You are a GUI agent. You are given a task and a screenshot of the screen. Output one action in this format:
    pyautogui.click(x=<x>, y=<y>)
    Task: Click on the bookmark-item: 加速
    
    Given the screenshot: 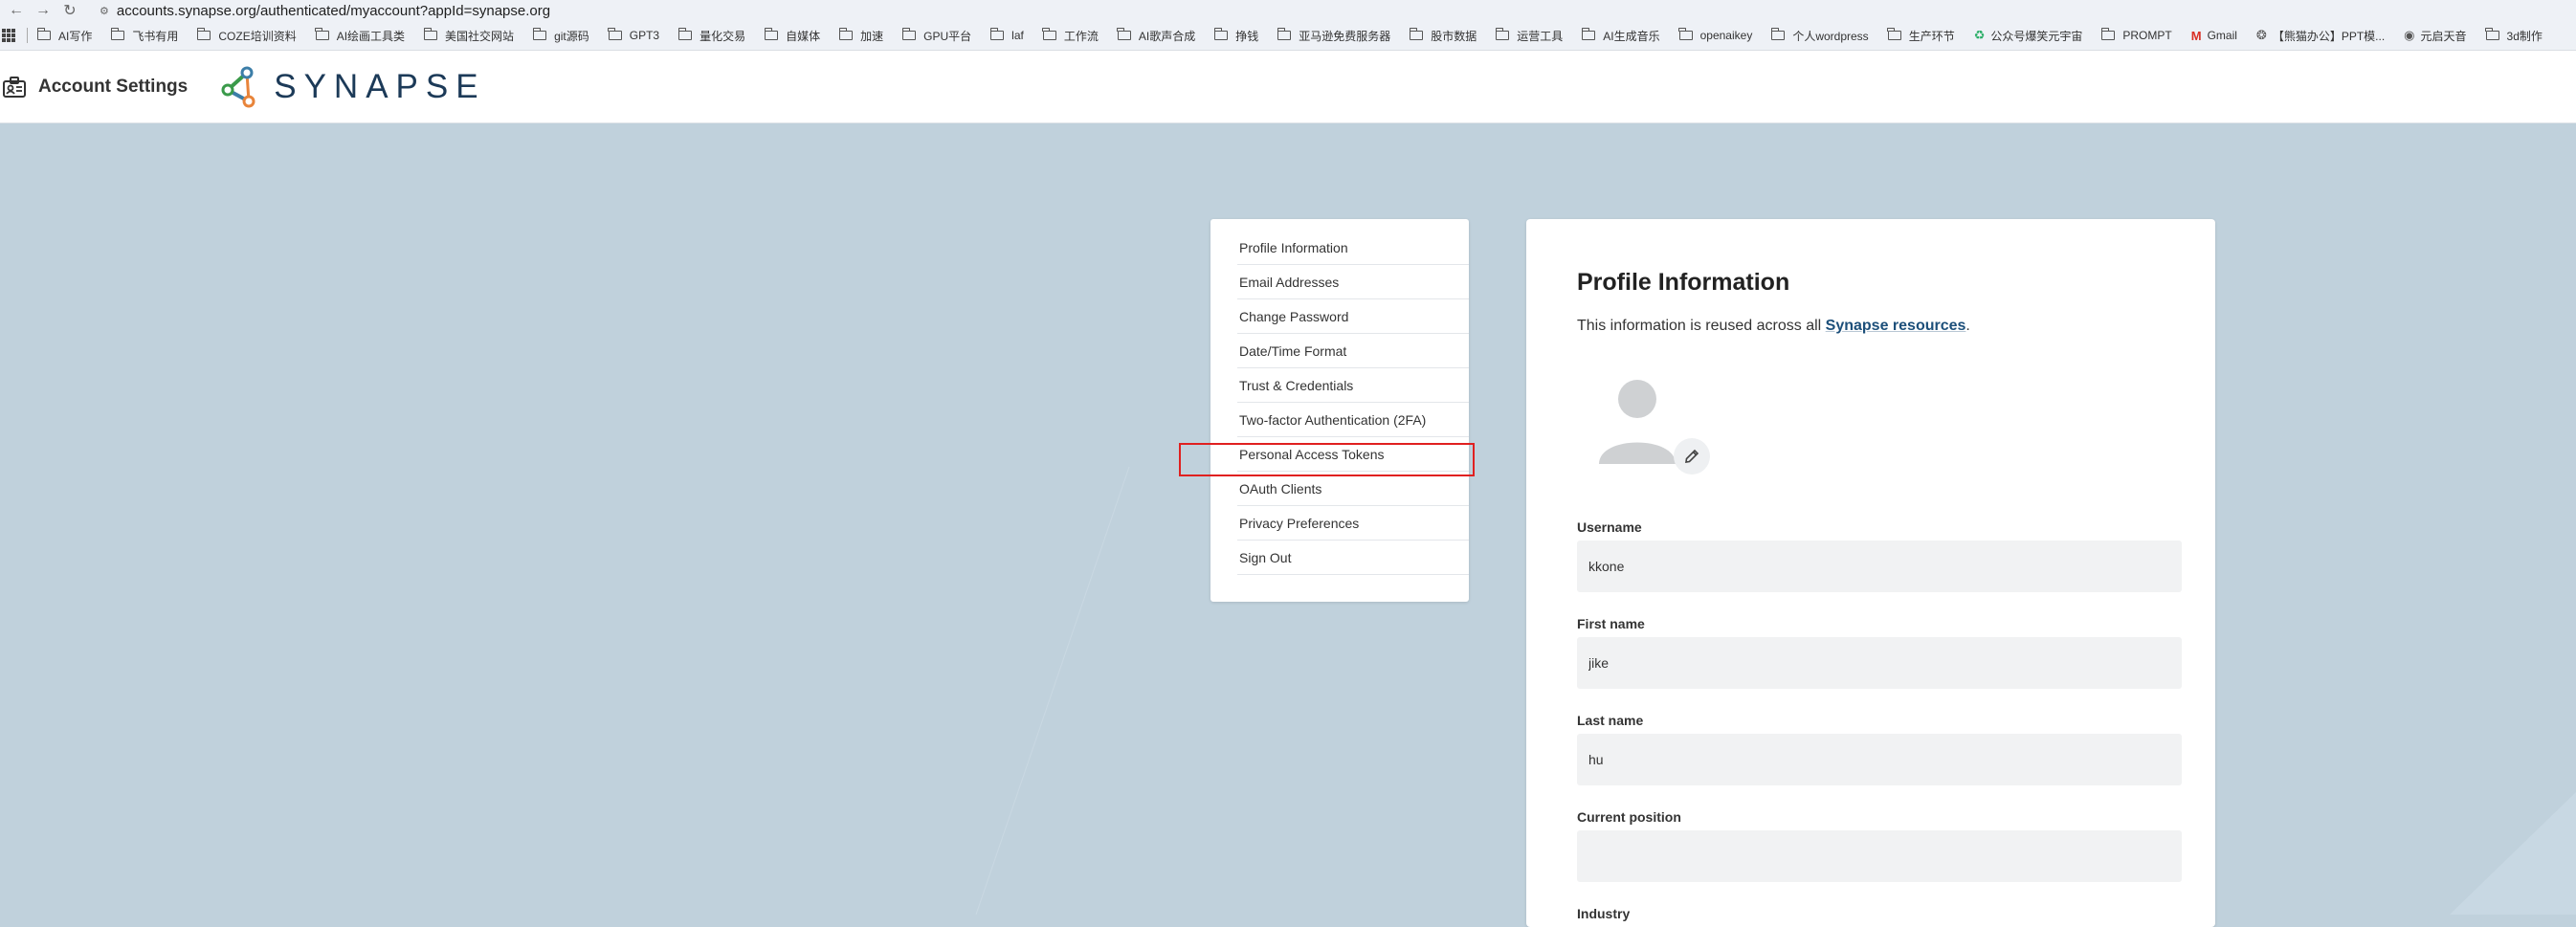 What is the action you would take?
    pyautogui.click(x=861, y=36)
    